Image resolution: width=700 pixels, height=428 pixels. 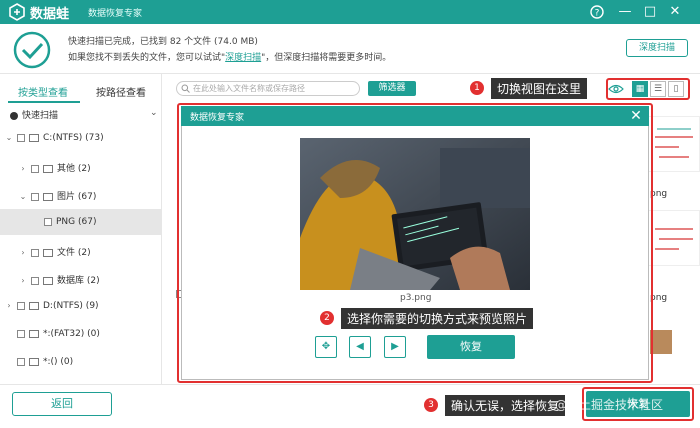 I want to click on filter-button: 筛选器, so click(x=392, y=88).